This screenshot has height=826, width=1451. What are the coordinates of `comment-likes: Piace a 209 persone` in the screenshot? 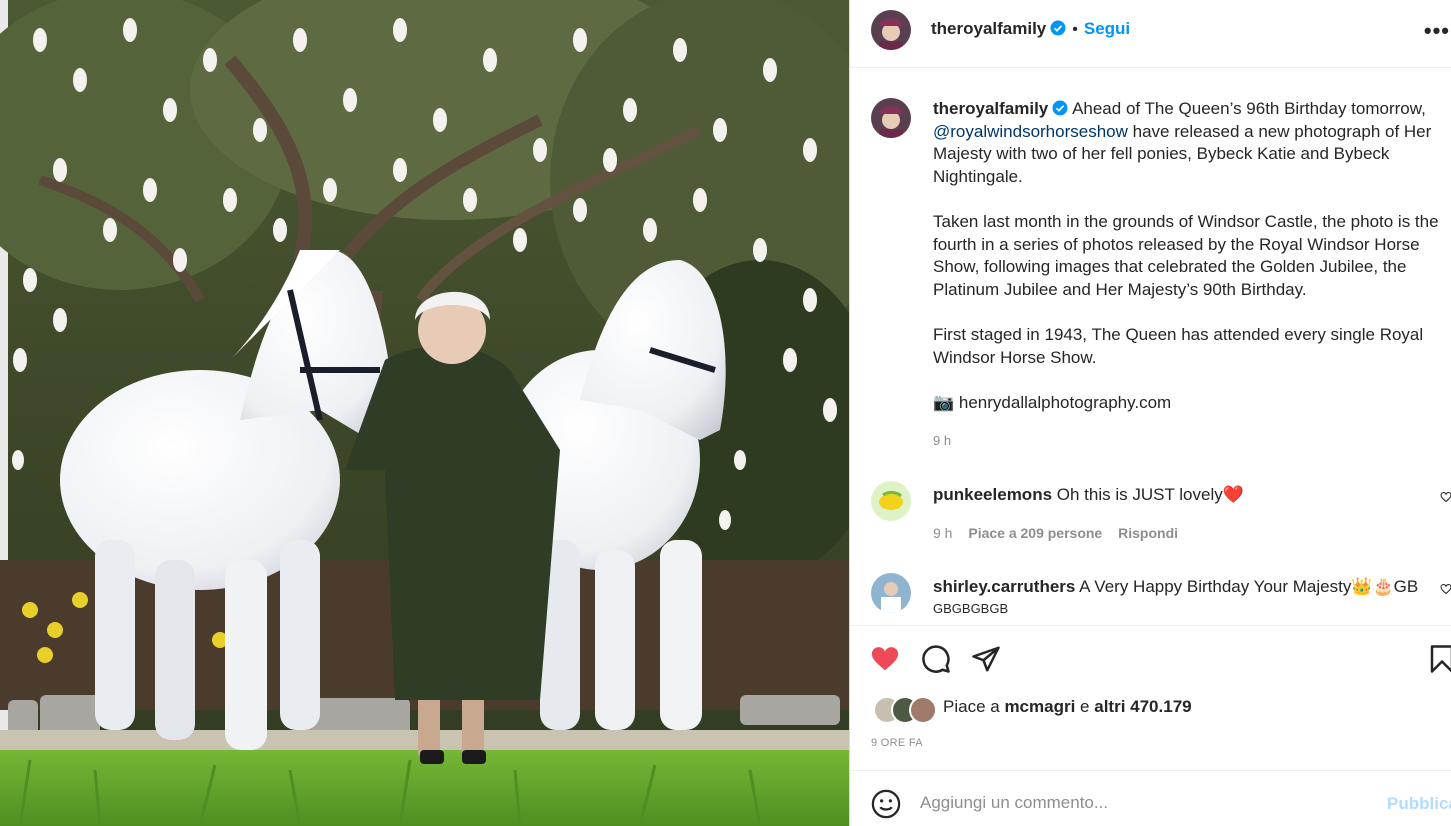 It's located at (1035, 533).